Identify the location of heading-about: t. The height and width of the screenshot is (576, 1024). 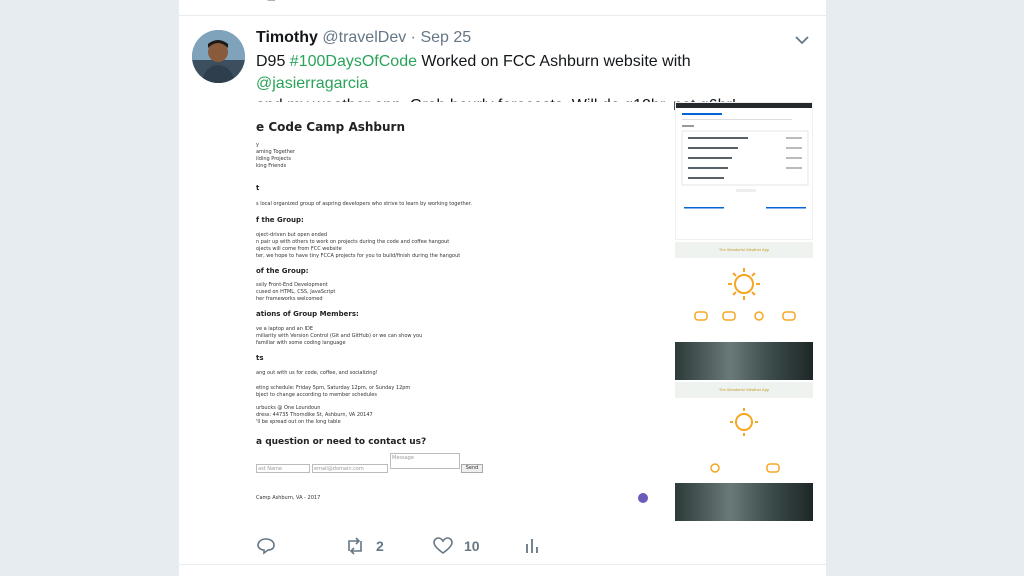
(258, 188).